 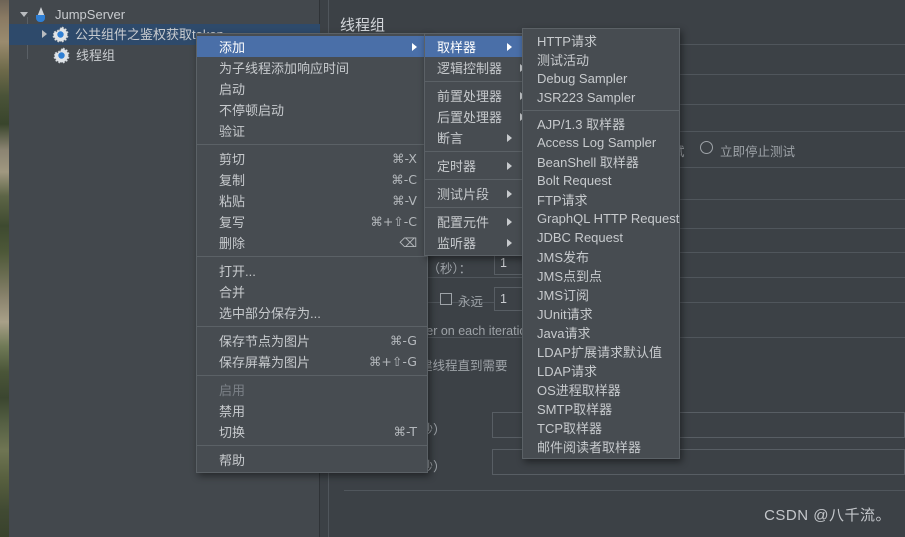 I want to click on menu-item: TCP取样器, so click(x=601, y=427).